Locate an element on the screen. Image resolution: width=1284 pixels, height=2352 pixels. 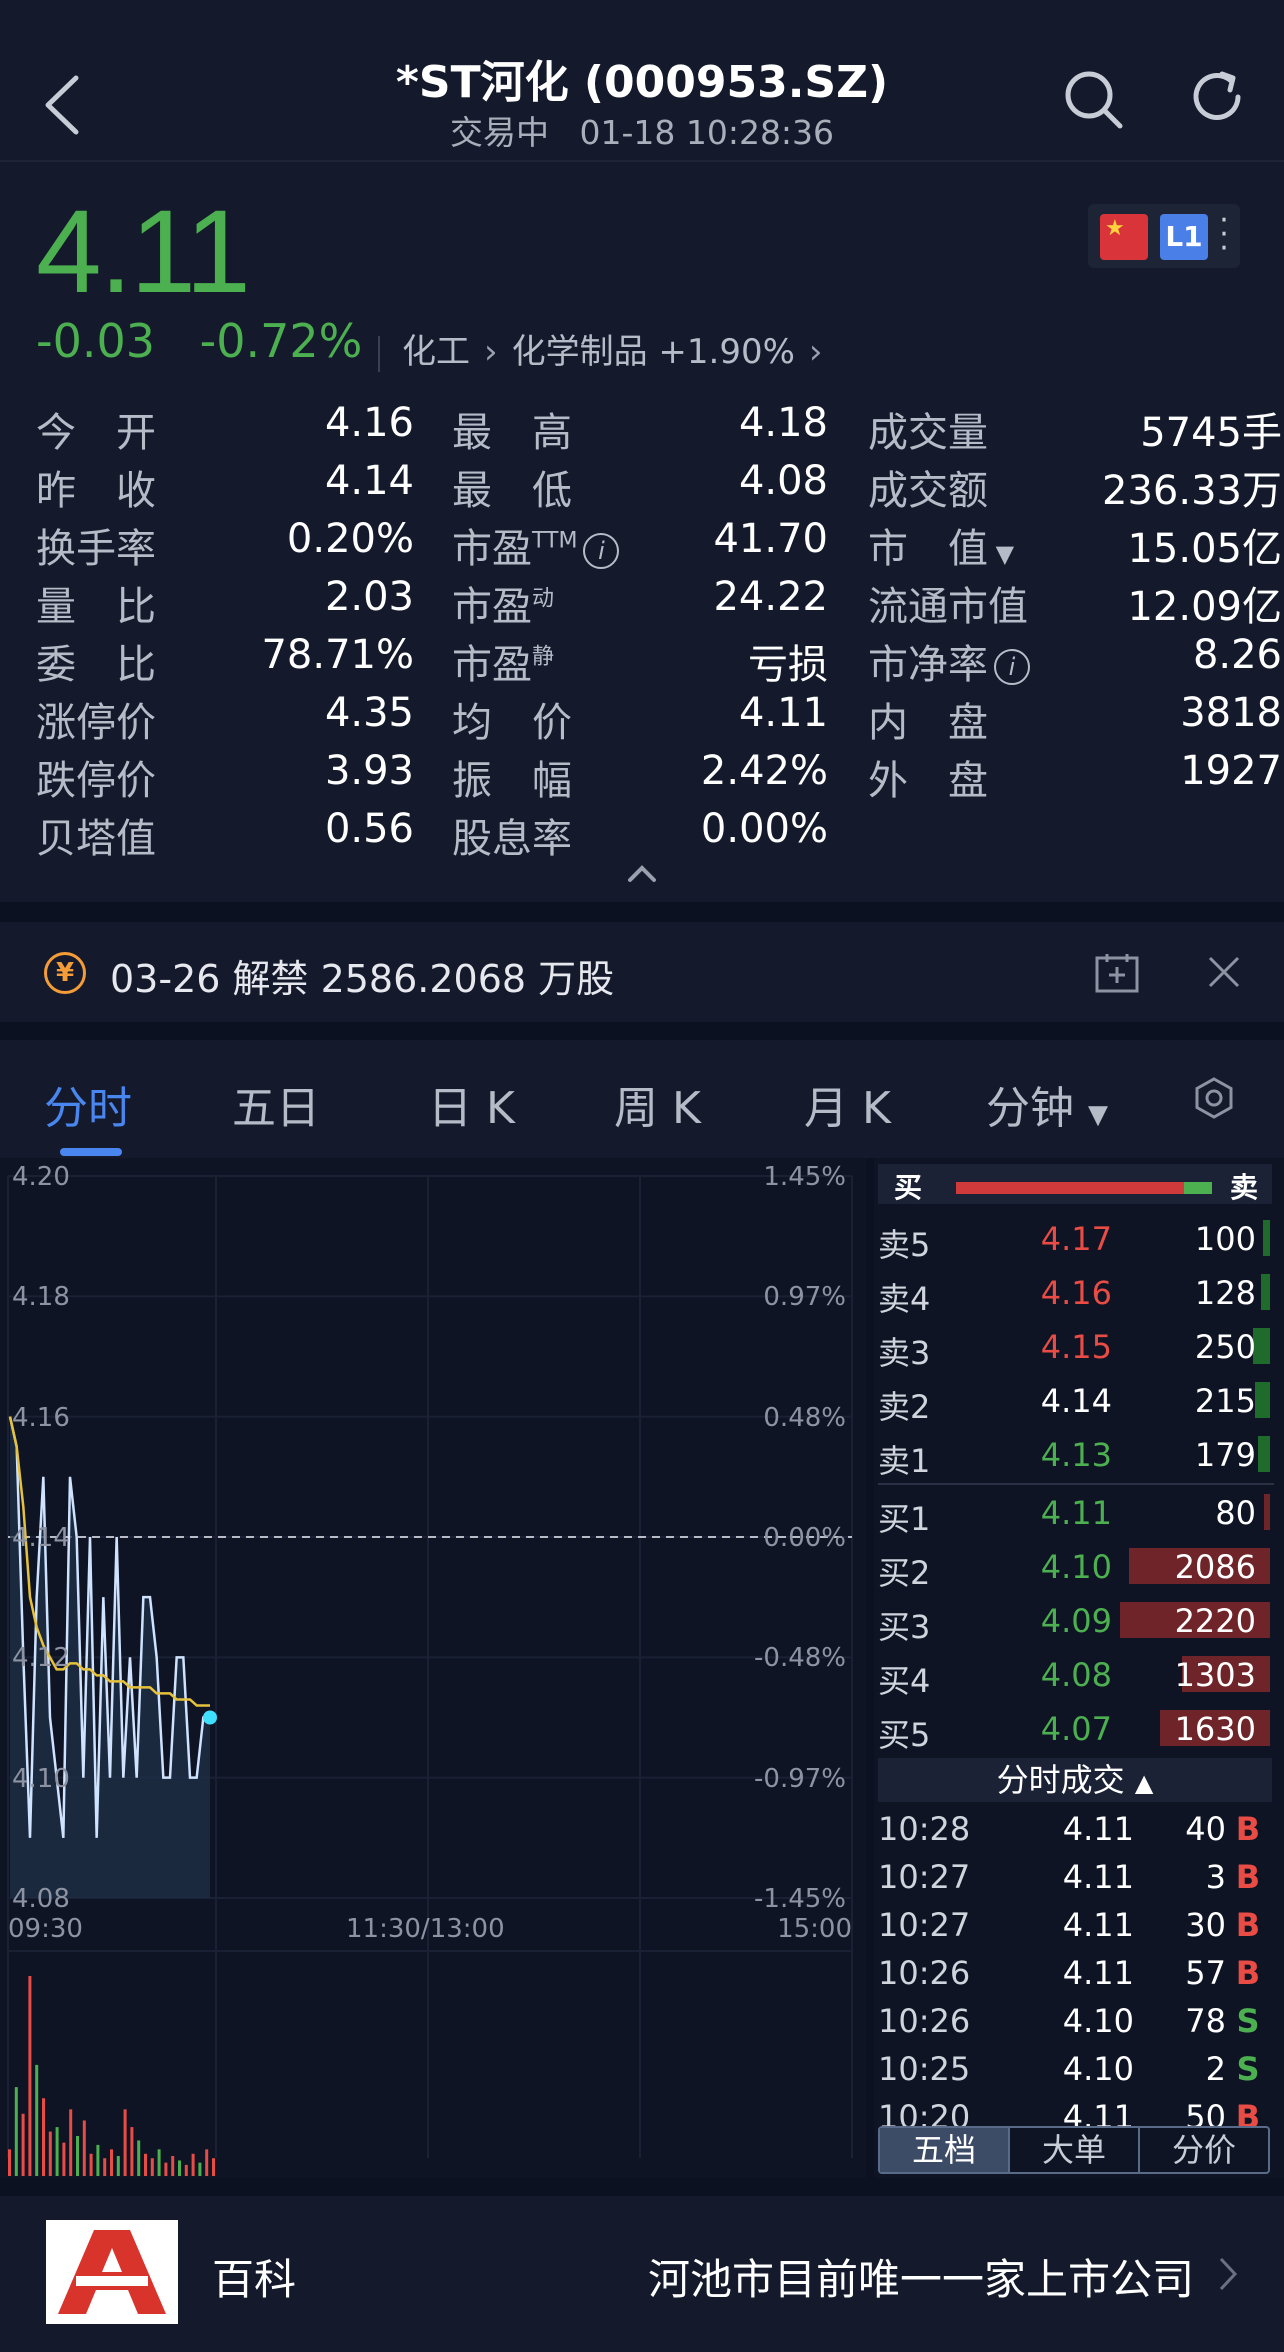
info-icon: i is located at coordinates (1012, 667).